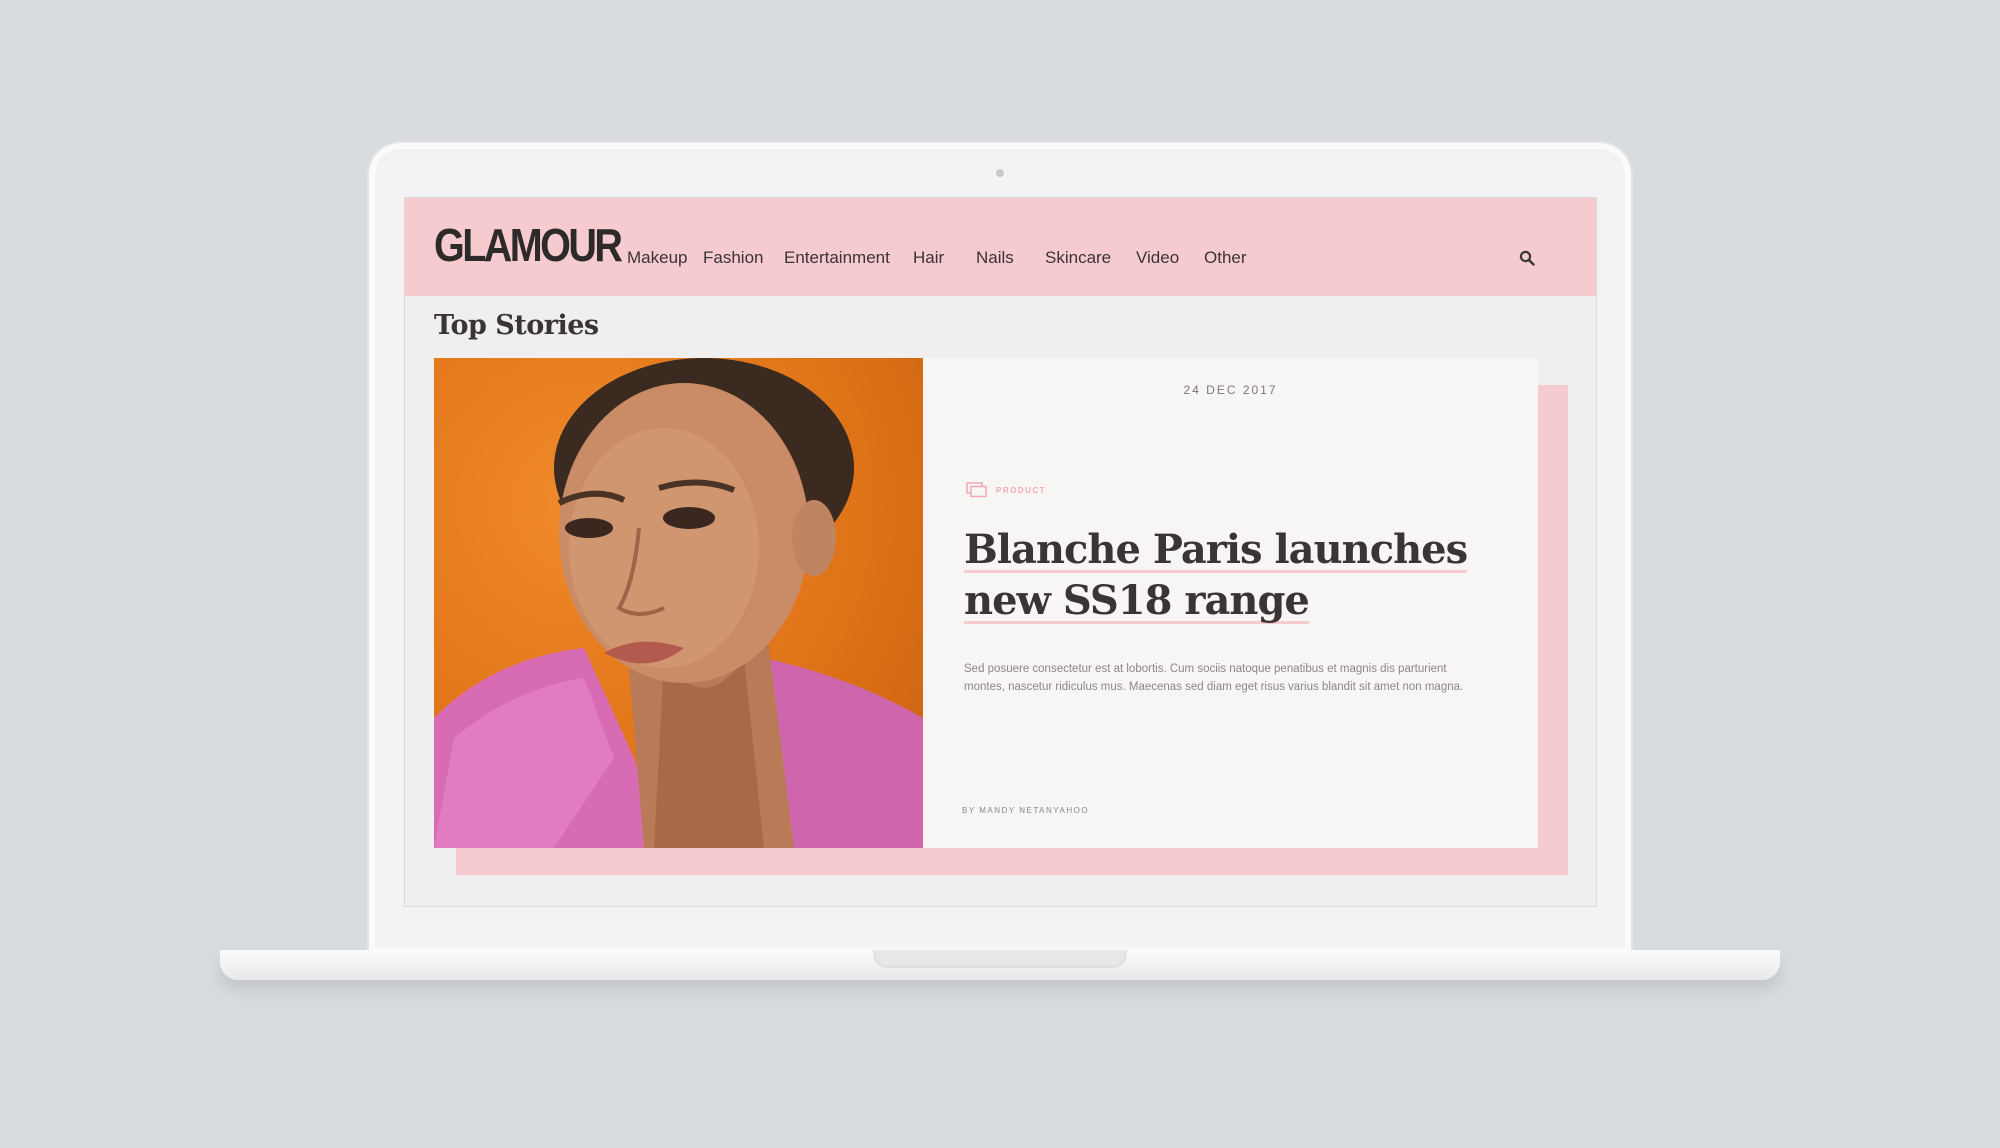 This screenshot has height=1148, width=2000. I want to click on search-icon, so click(1527, 258).